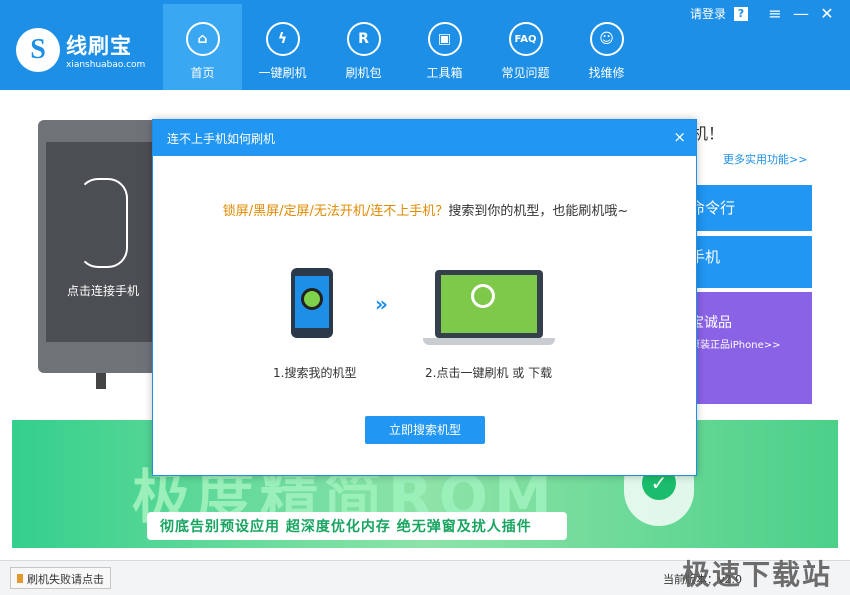 This screenshot has width=850, height=595. I want to click on magnifier-icon, so click(312, 299).